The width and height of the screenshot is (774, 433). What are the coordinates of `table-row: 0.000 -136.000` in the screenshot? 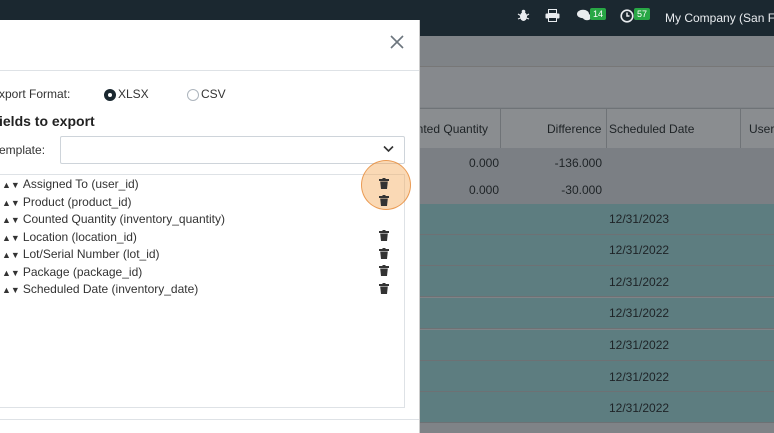 It's located at (596, 163).